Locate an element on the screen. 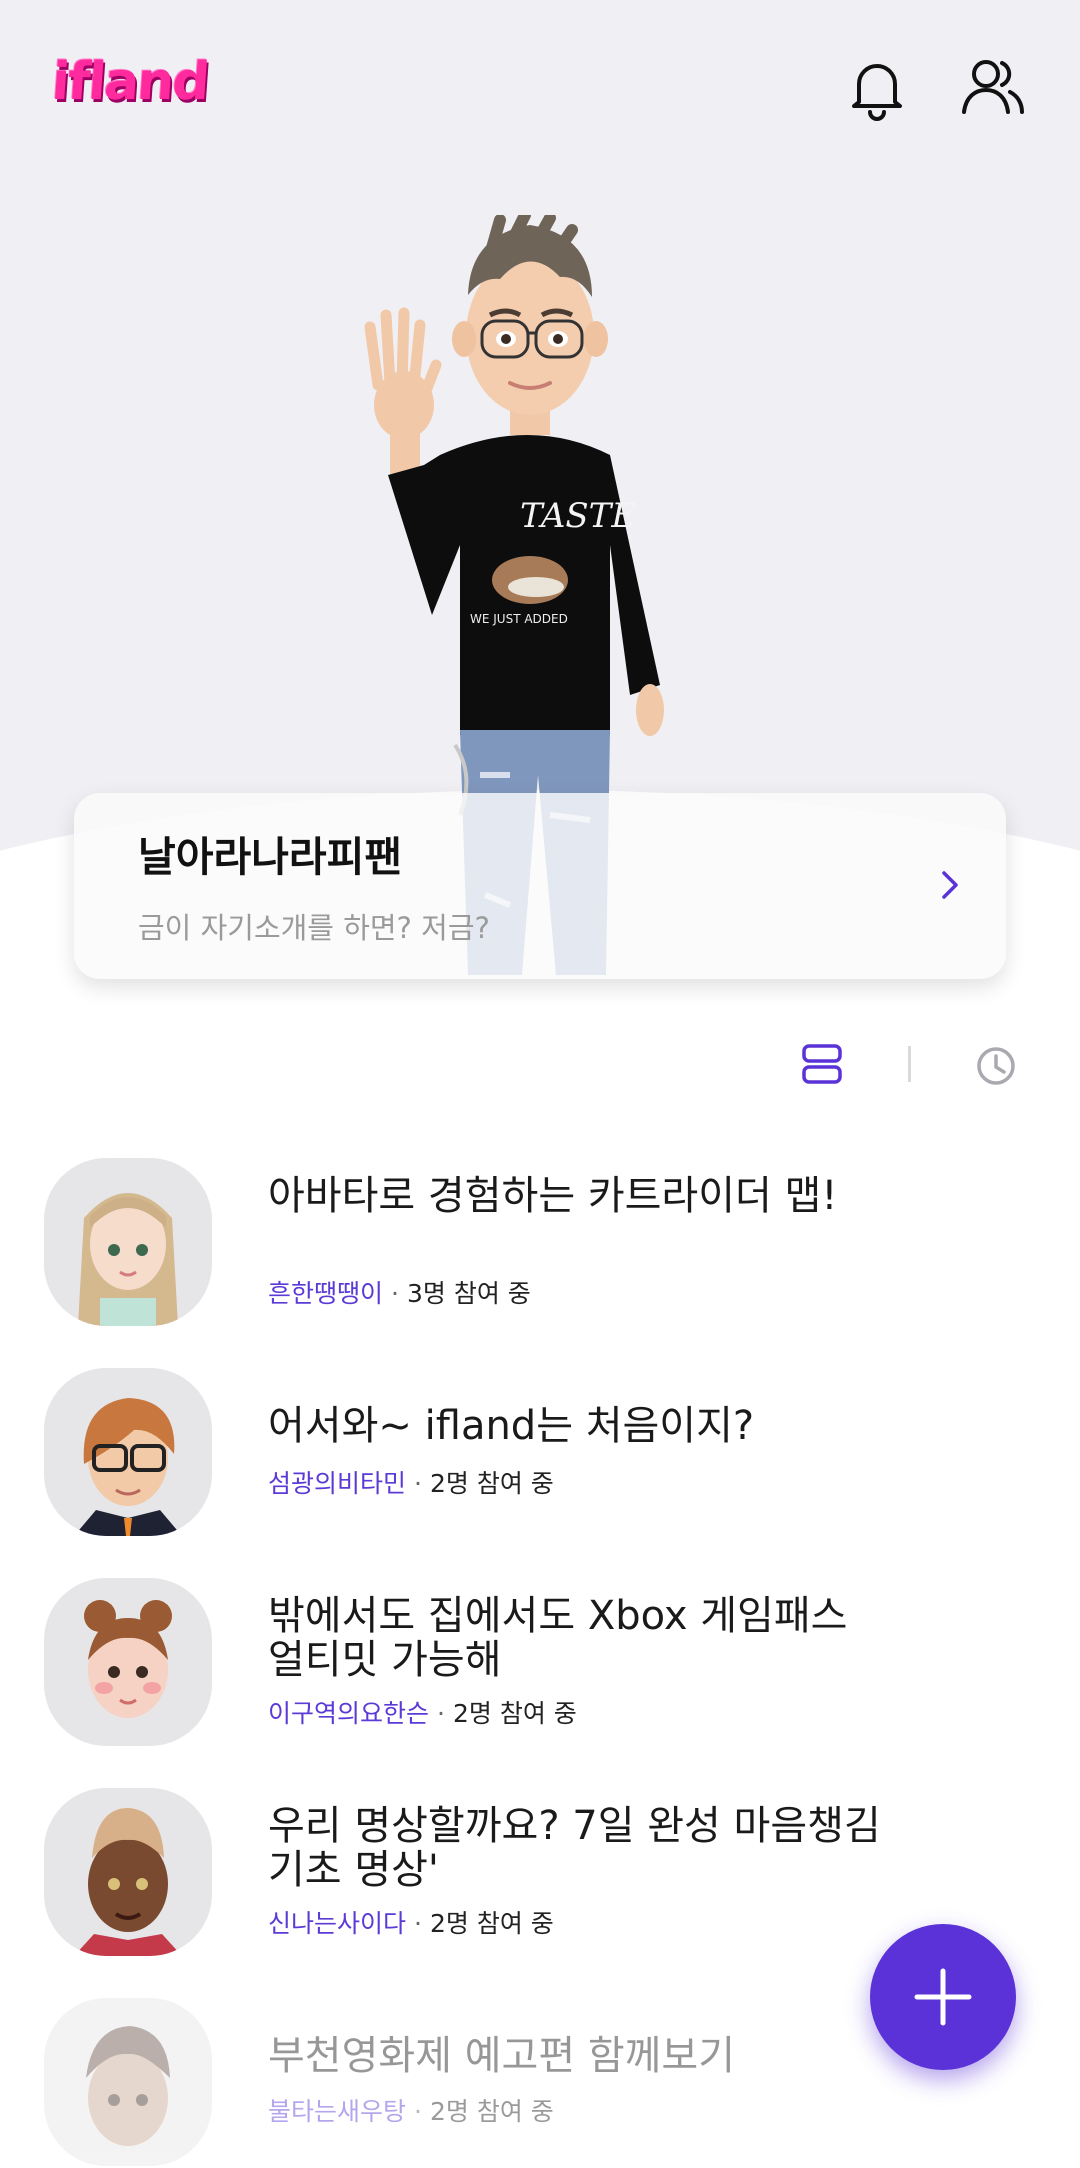 Image resolution: width=1080 pixels, height=2168 pixels. room-title: 밖에서도 집에서도 Xbox 게임패스 얼티밋 가능해 is located at coordinates (558, 1638).